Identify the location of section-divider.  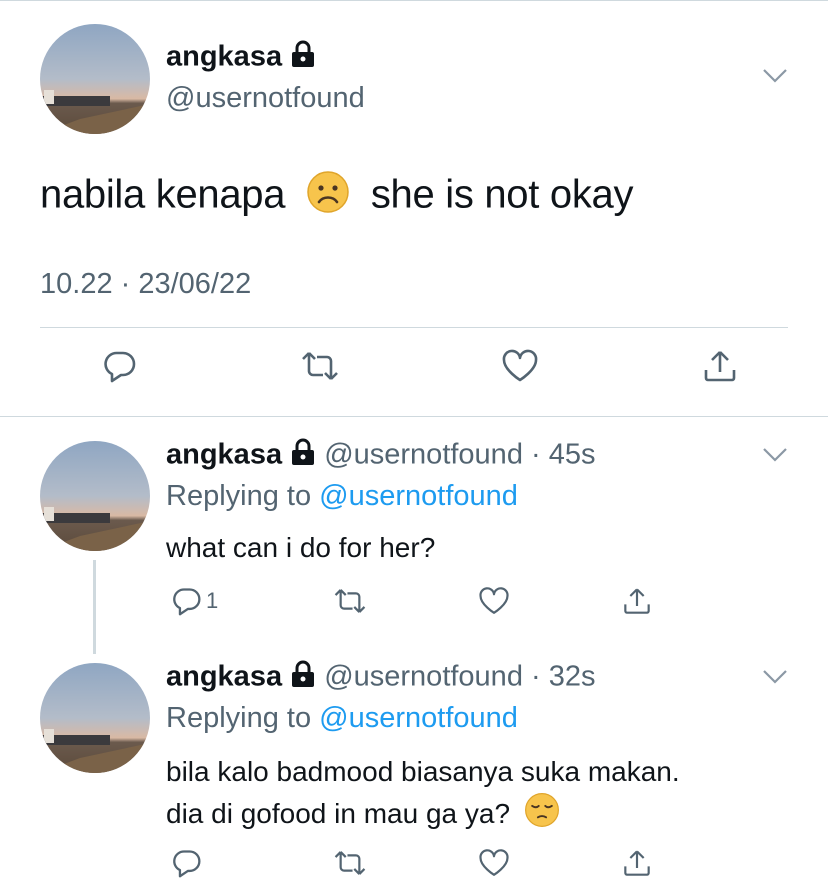
(414, 416).